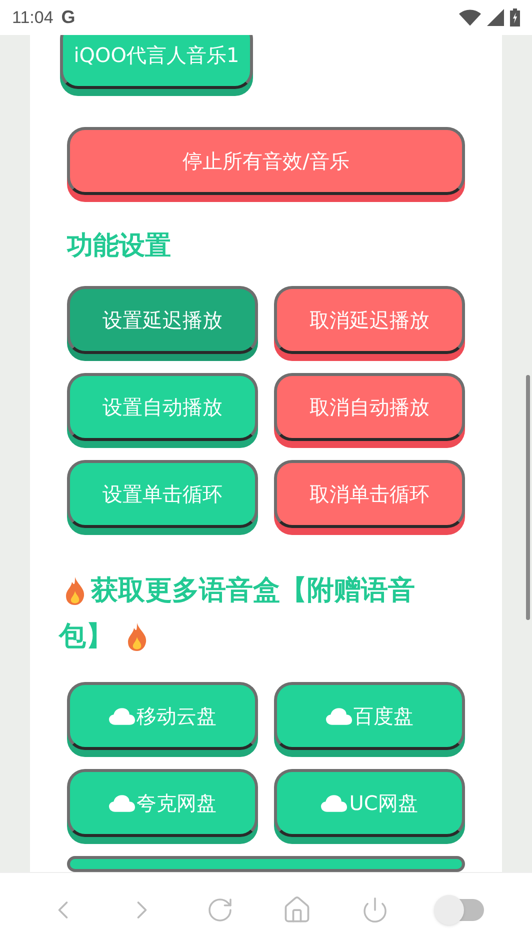 This screenshot has height=946, width=532. Describe the element at coordinates (253, 591) in the screenshot. I see `section-heading: 获取更多语音盒【附赠语音` at that location.